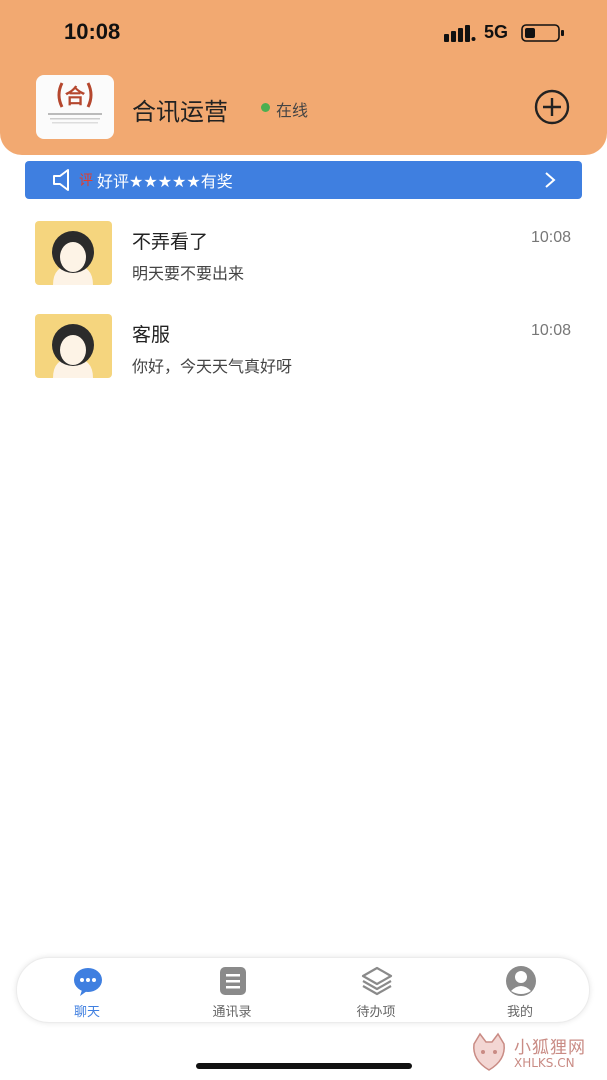 The image size is (607, 1080). I want to click on status-time: 10:08, so click(92, 31).